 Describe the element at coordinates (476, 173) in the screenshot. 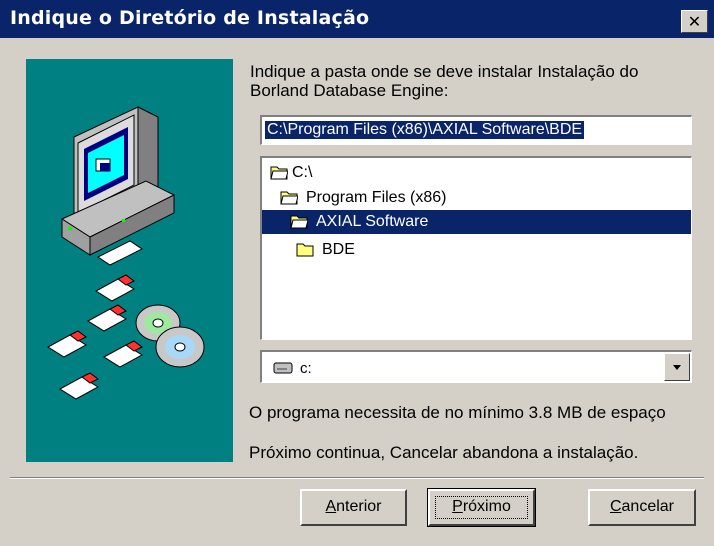

I see `tree-item-c-drive: C:\` at that location.